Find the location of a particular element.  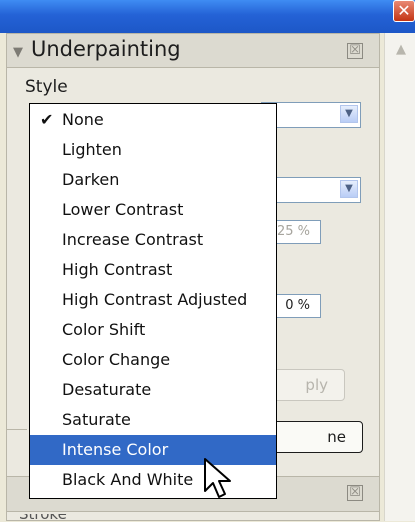

dropdown-item-lighten: Lighten is located at coordinates (153, 150).